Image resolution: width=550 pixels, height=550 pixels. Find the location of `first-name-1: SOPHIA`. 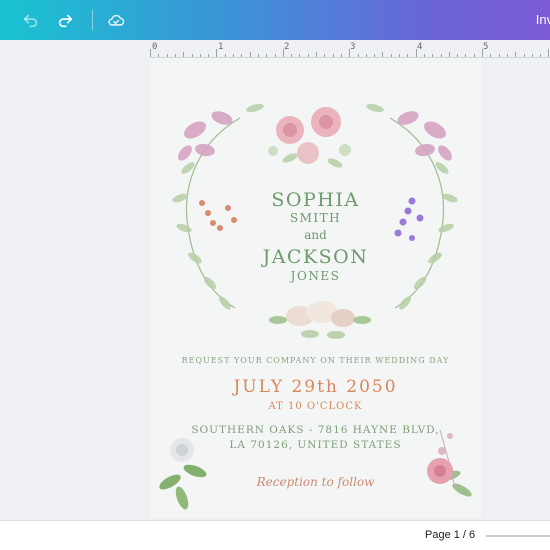

first-name-1: SOPHIA is located at coordinates (315, 200).